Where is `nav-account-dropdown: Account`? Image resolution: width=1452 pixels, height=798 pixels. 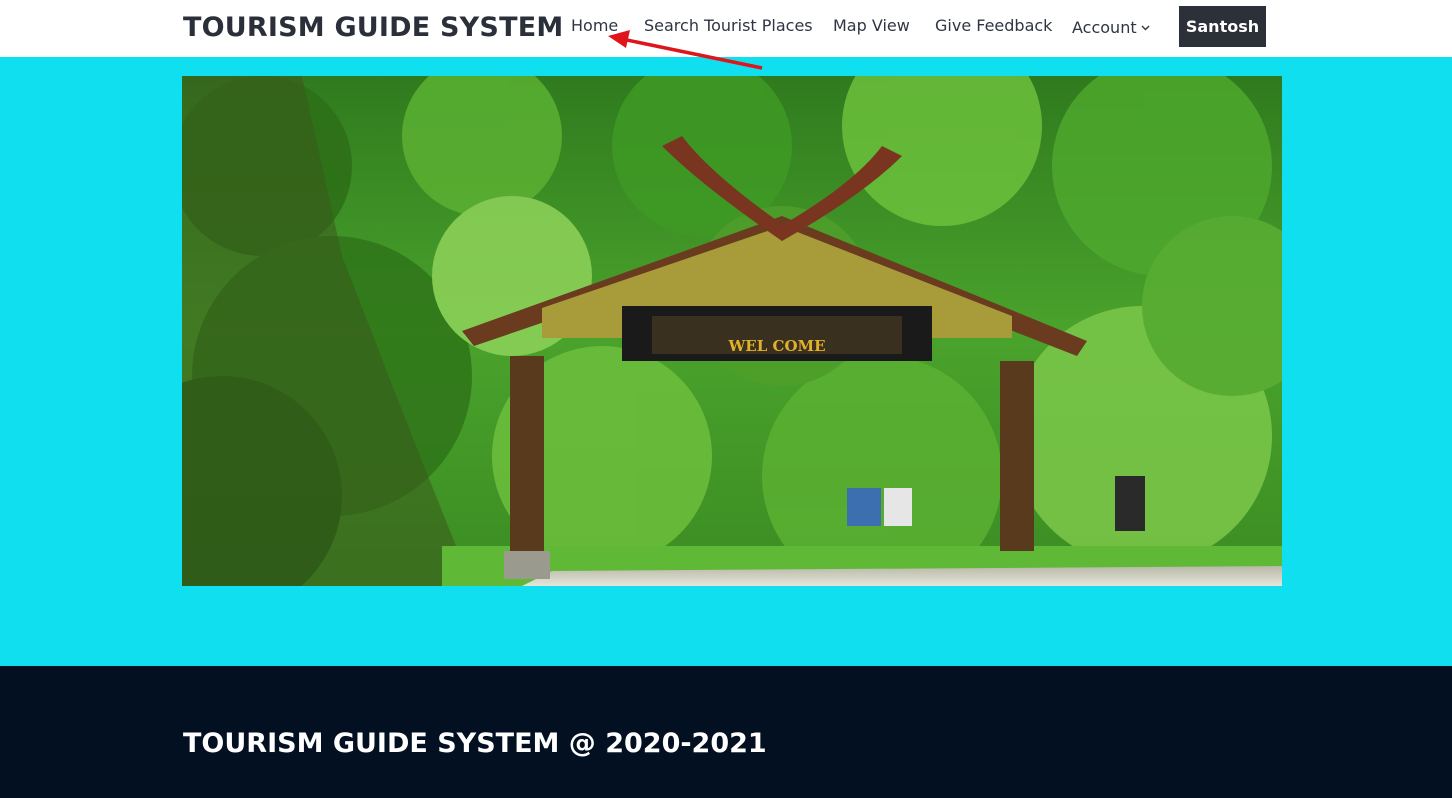
nav-account-dropdown: Account is located at coordinates (1111, 26).